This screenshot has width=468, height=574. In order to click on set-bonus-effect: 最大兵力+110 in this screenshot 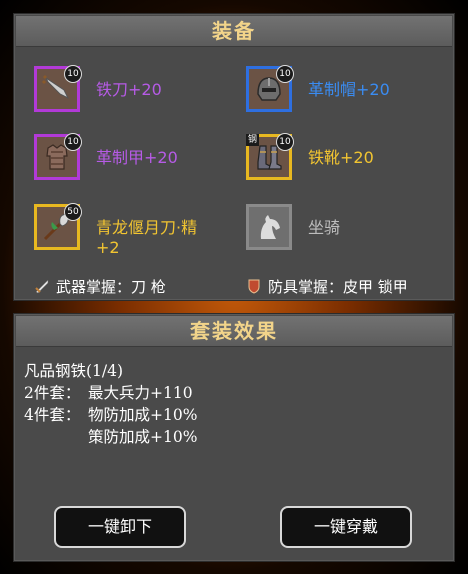, I will do `click(140, 393)`.